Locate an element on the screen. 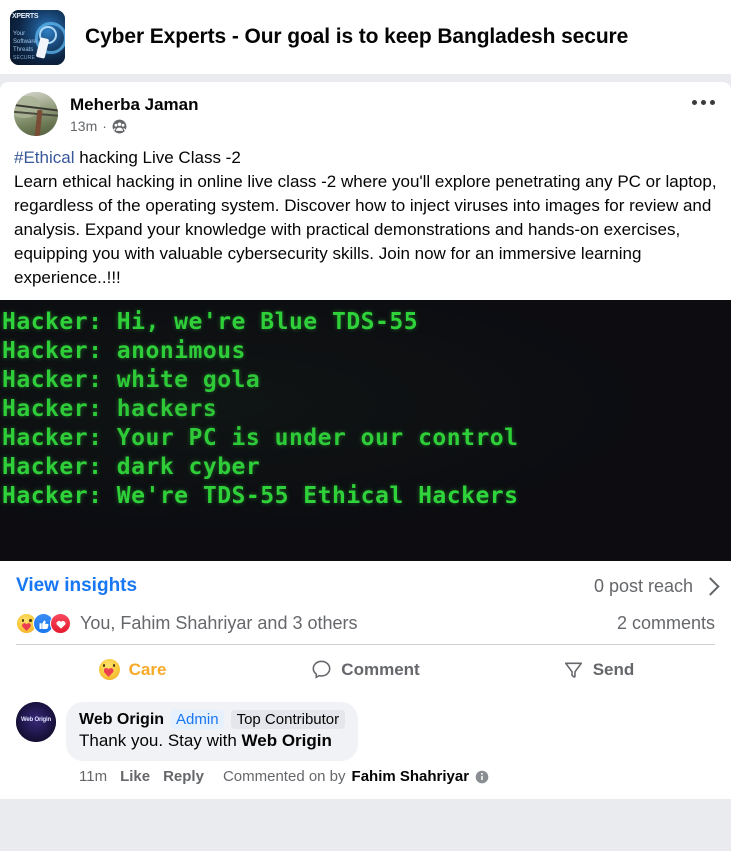 This screenshot has width=731, height=851. care-icon-heart is located at coordinates (109, 672).